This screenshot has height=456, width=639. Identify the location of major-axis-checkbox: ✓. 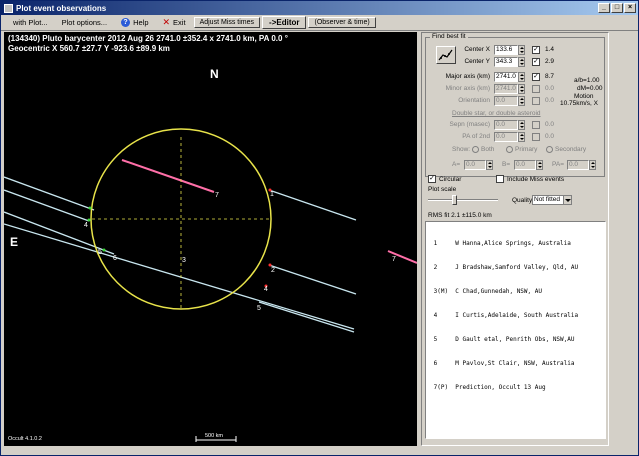
(536, 77).